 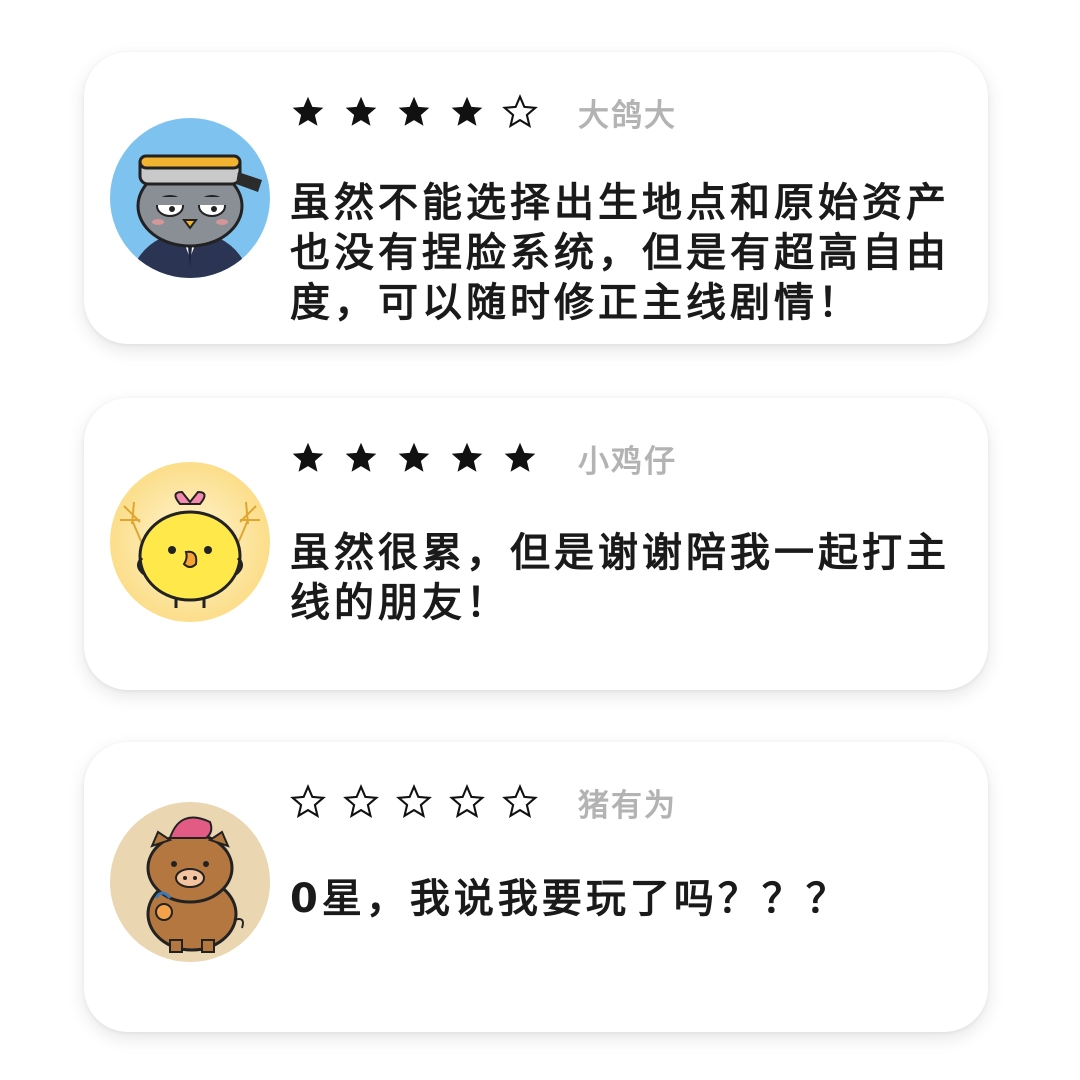 I want to click on review-text: 0星，我说我要玩了吗？？？, so click(x=570, y=899).